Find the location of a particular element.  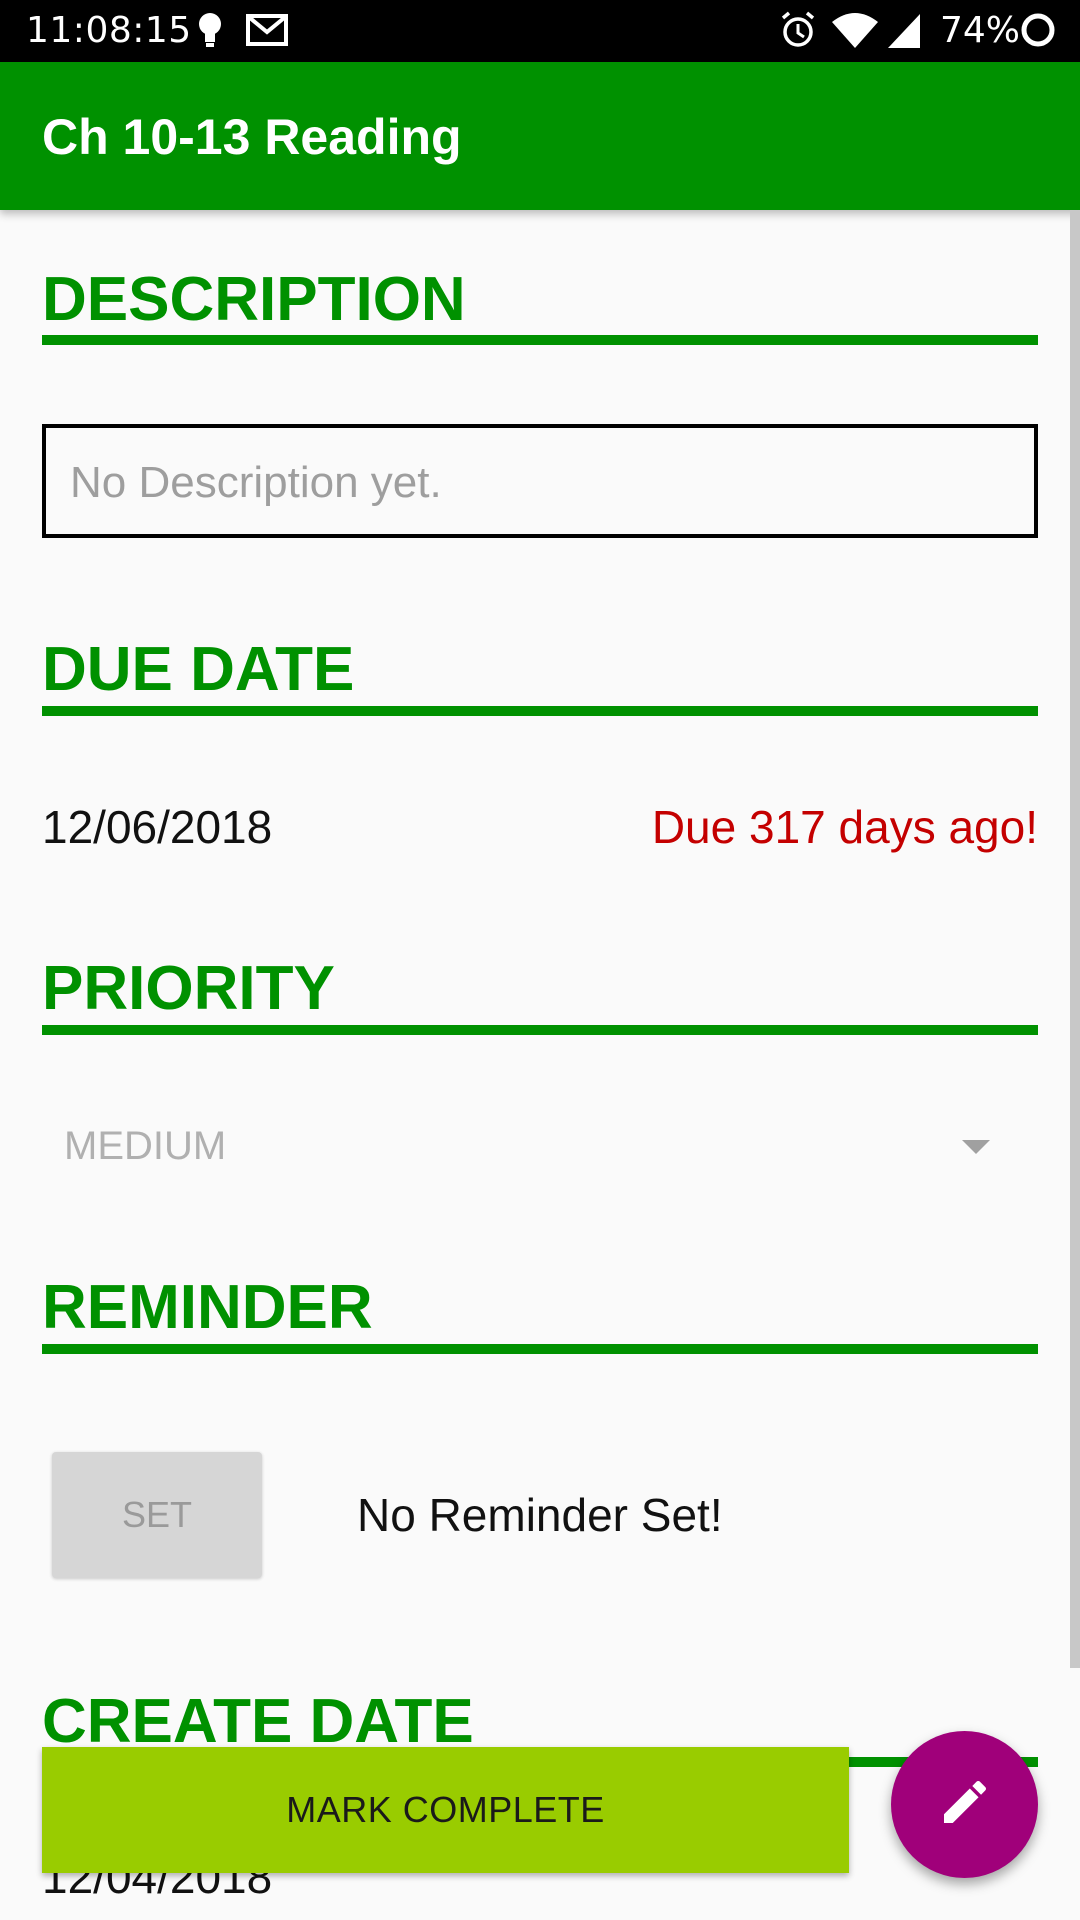

status-time: 11:08:15 is located at coordinates (109, 30).